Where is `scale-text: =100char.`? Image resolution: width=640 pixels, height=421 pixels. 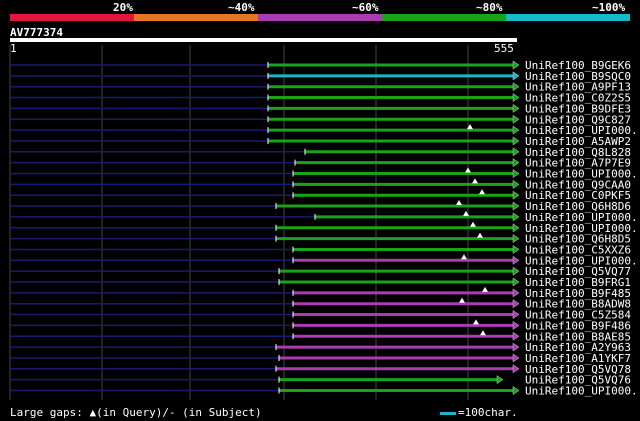 scale-text: =100char. is located at coordinates (488, 412).